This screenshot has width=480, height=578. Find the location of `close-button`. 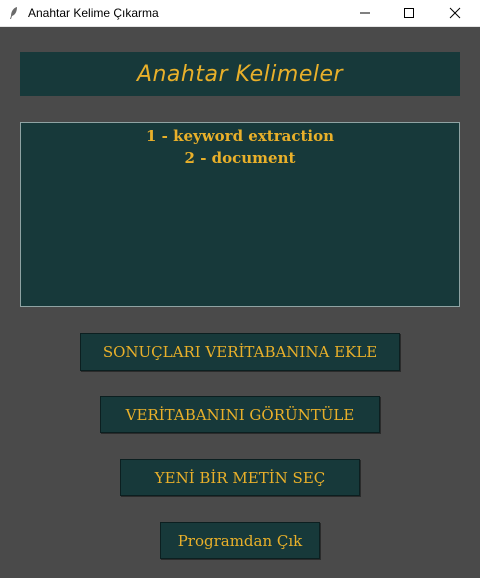

close-button is located at coordinates (455, 13).